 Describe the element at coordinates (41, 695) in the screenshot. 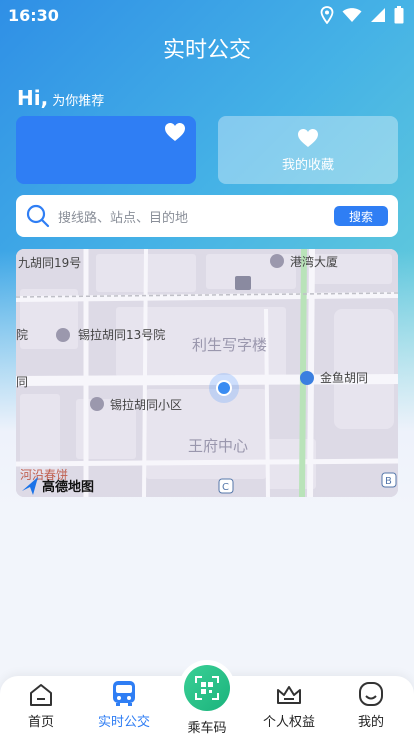

I see `home-icon` at that location.